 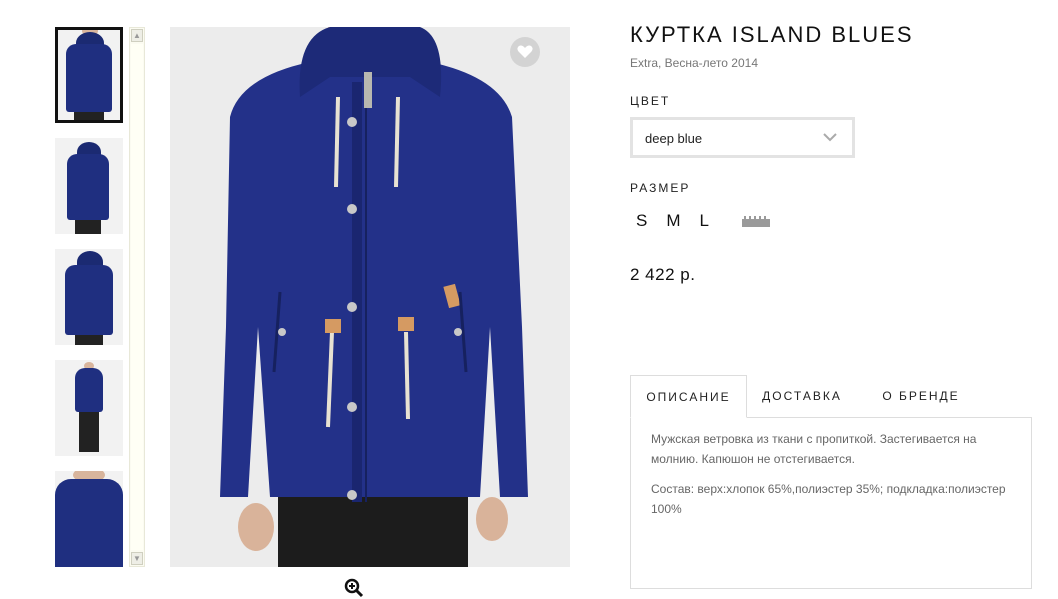 I want to click on thumbnail-list, so click(x=90, y=297).